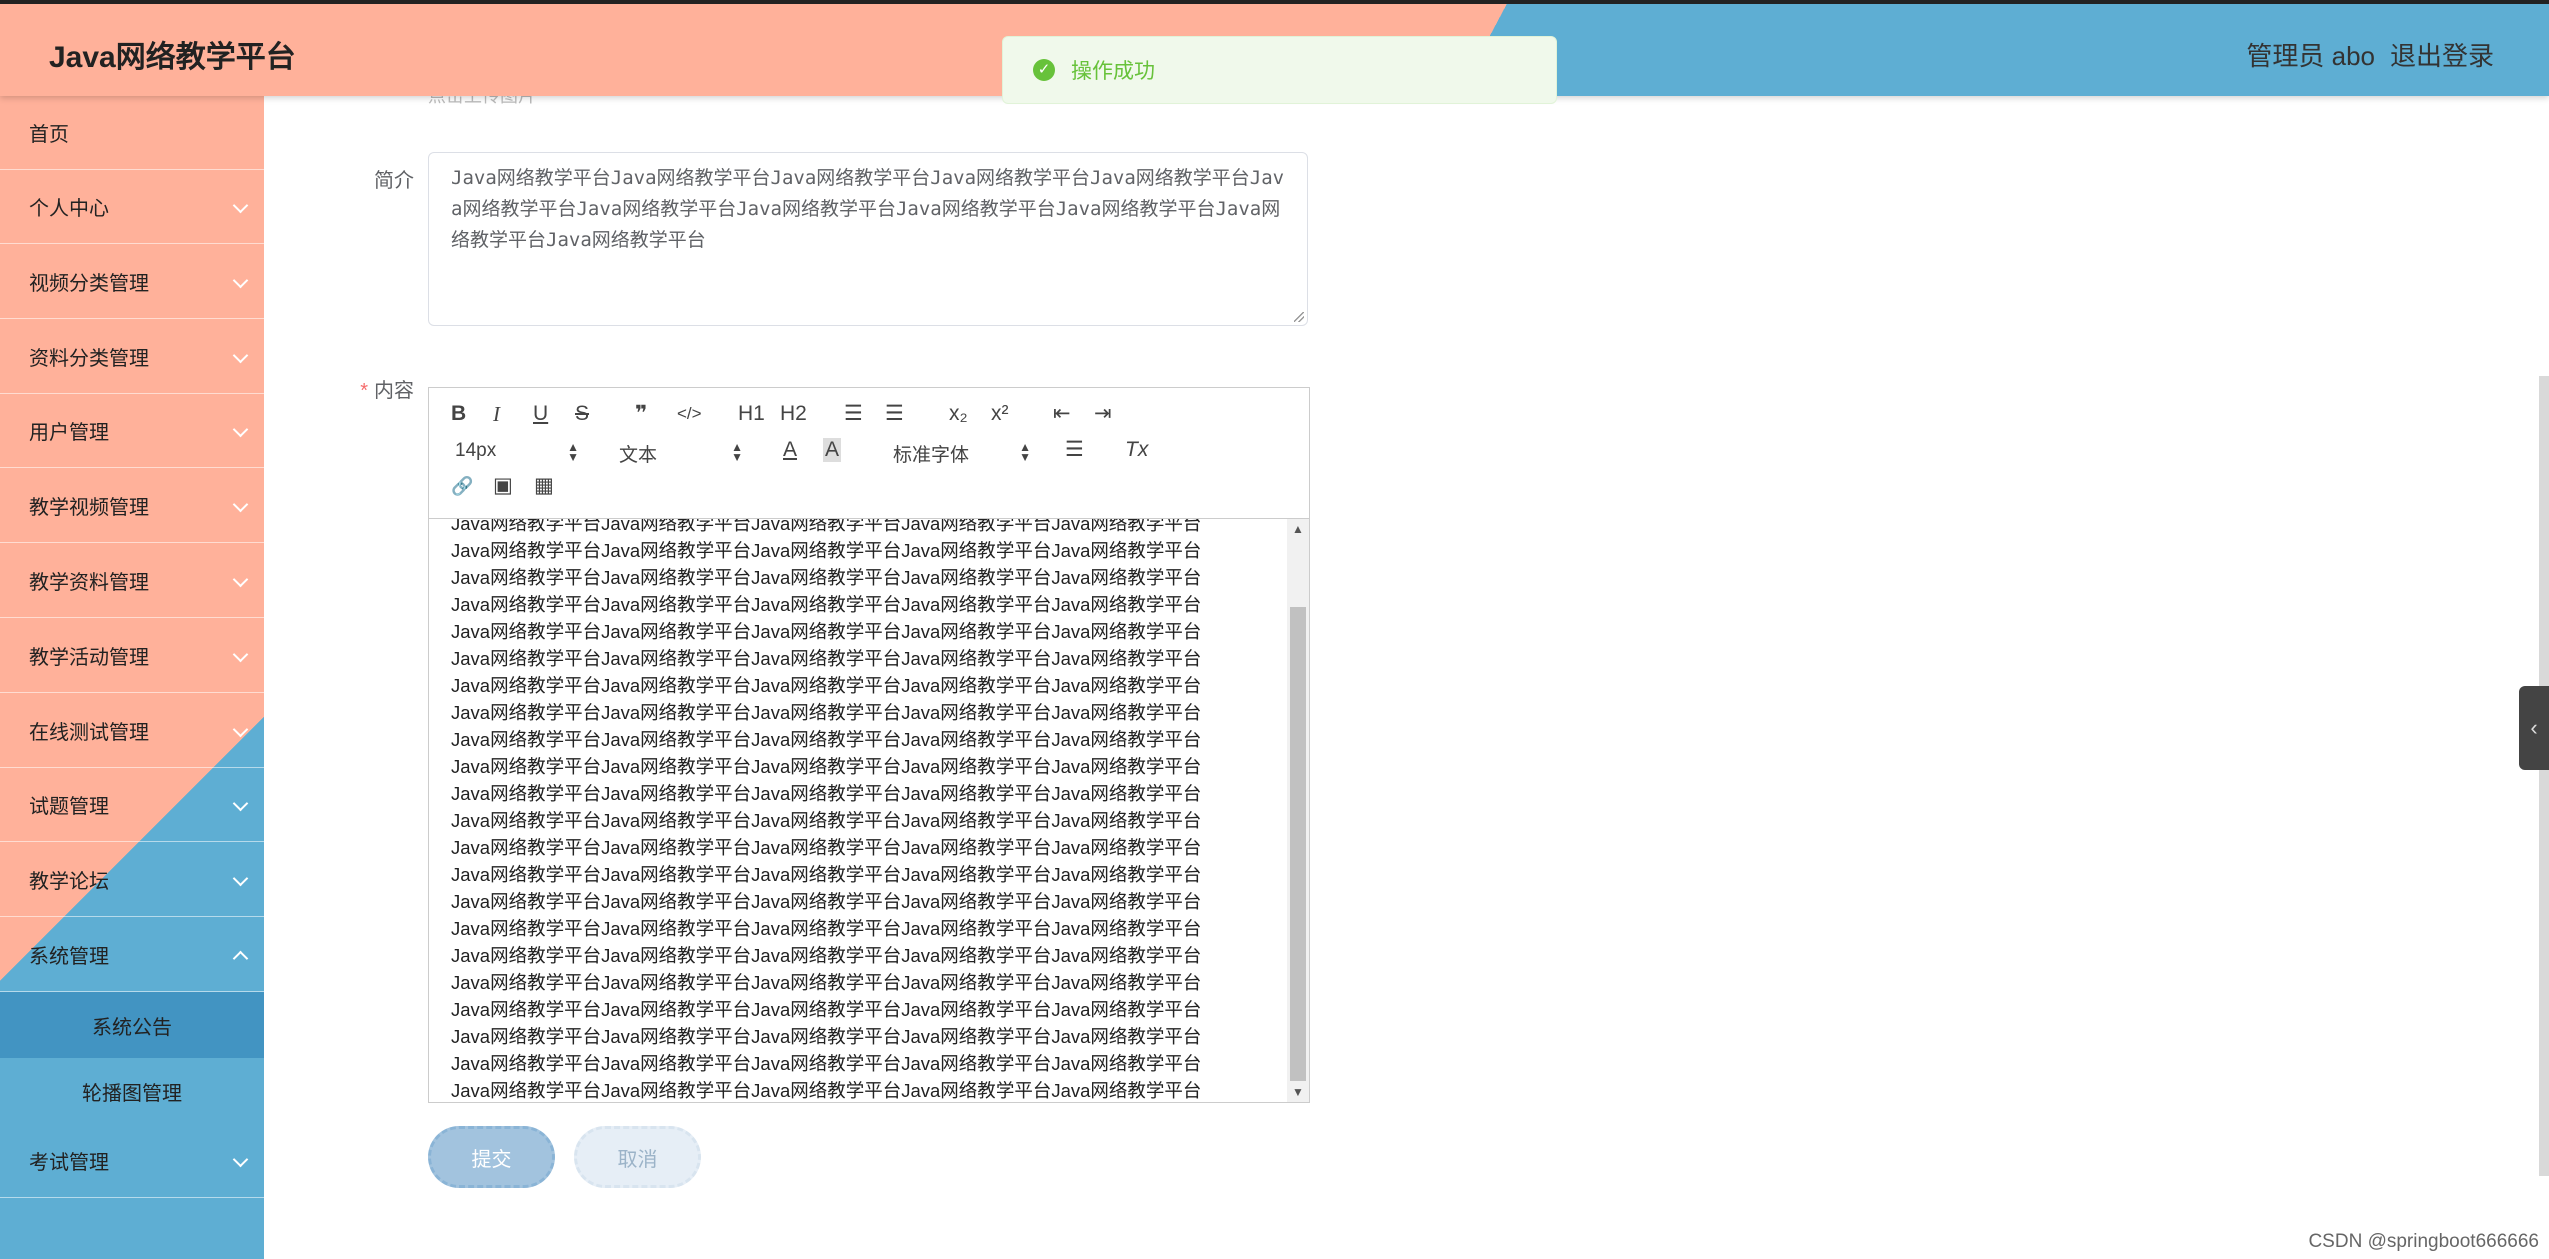 The width and height of the screenshot is (2549, 1259). Describe the element at coordinates (793, 414) in the screenshot. I see `heading2-button: H2` at that location.